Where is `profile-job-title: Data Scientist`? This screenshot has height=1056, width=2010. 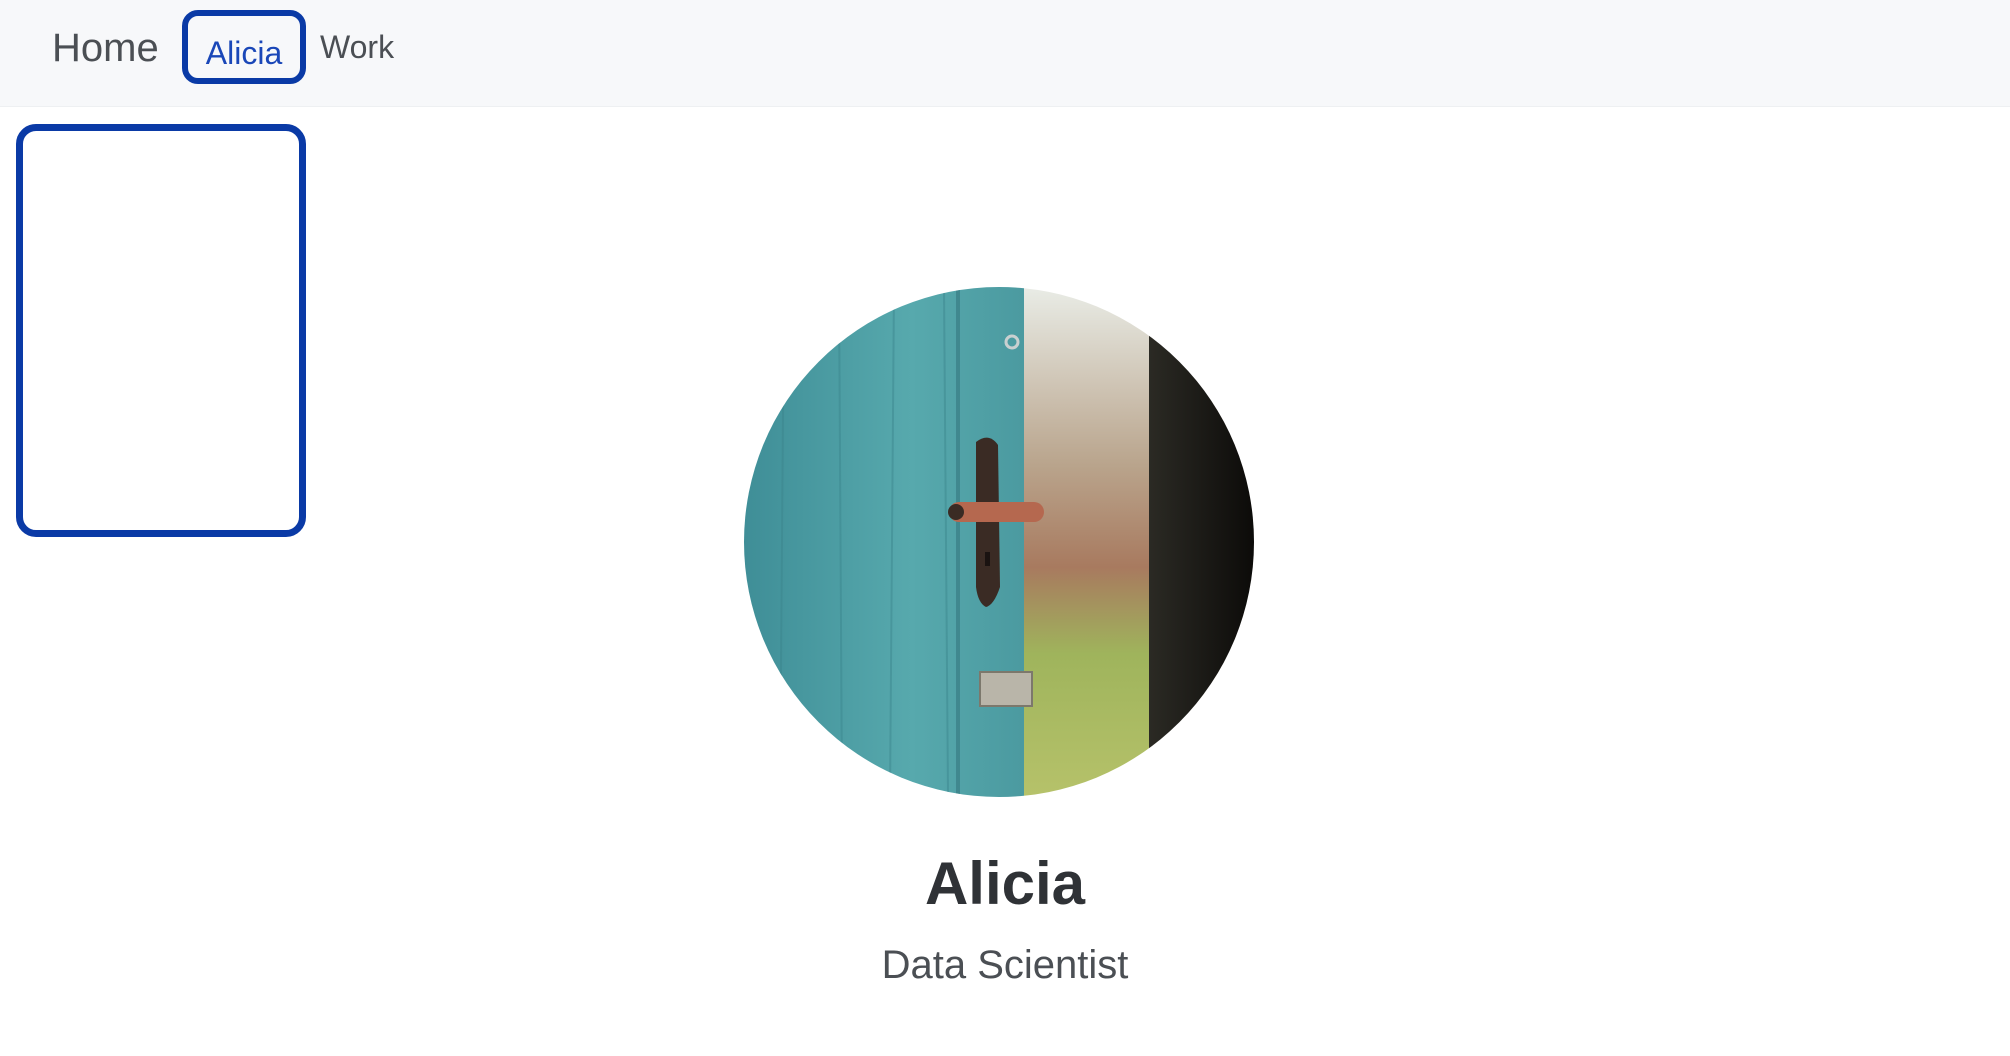
profile-job-title: Data Scientist is located at coordinates (1005, 965).